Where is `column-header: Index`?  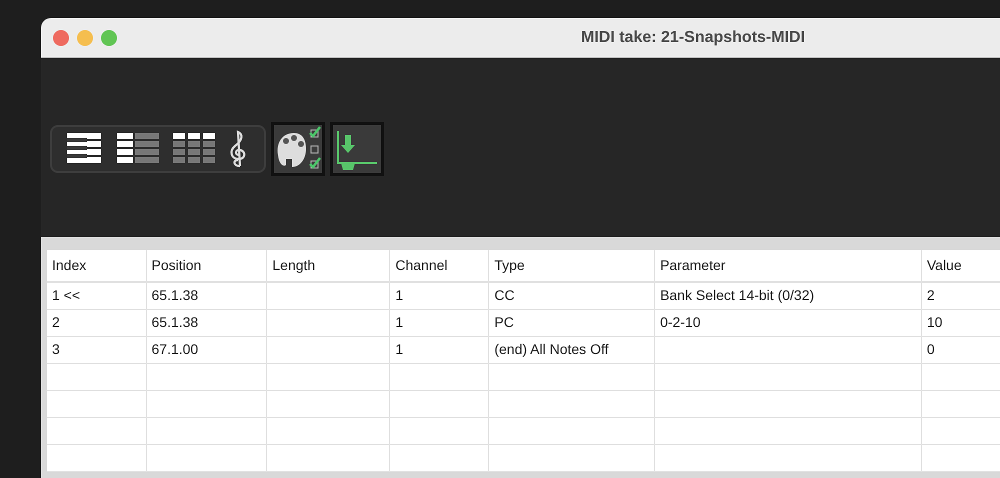
column-header: Index is located at coordinates (96, 266).